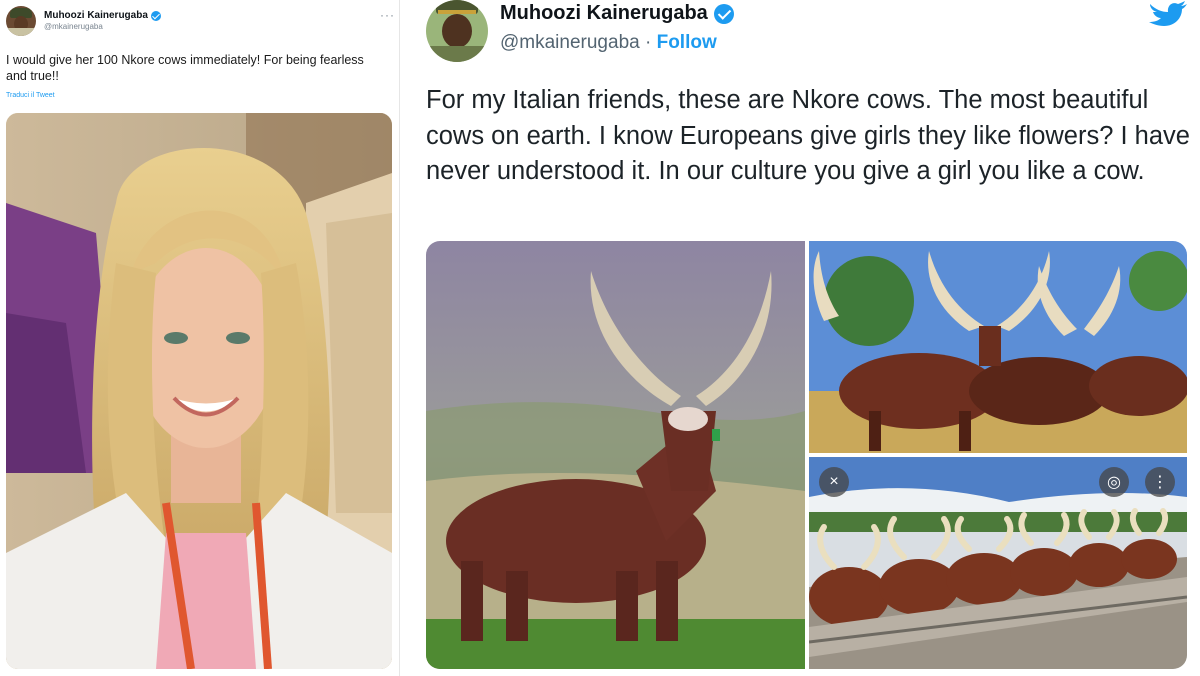 Image resolution: width=1200 pixels, height=676 pixels. I want to click on twitter-bird-icon, so click(1168, 13).